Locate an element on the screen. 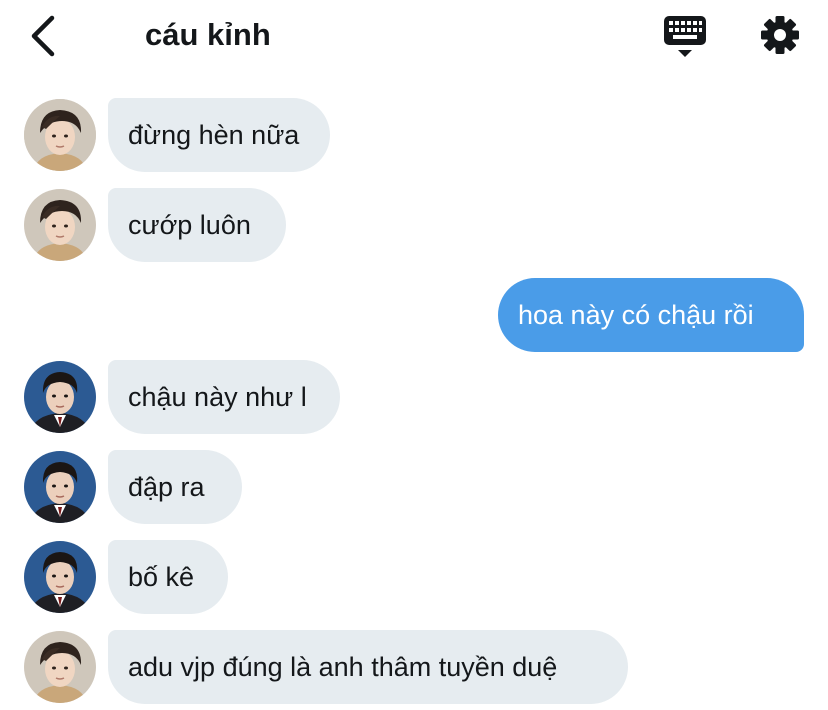  message-bubble-incoming: adu vjp đúng là anh thâm tuyền duệ is located at coordinates (368, 667).